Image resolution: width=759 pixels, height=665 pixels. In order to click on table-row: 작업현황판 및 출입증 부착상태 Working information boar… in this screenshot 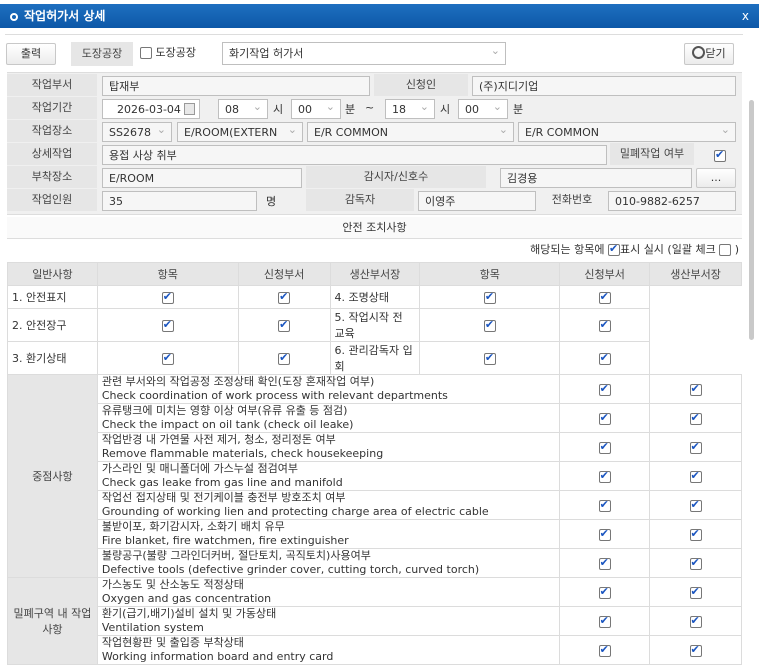, I will do `click(375, 650)`.